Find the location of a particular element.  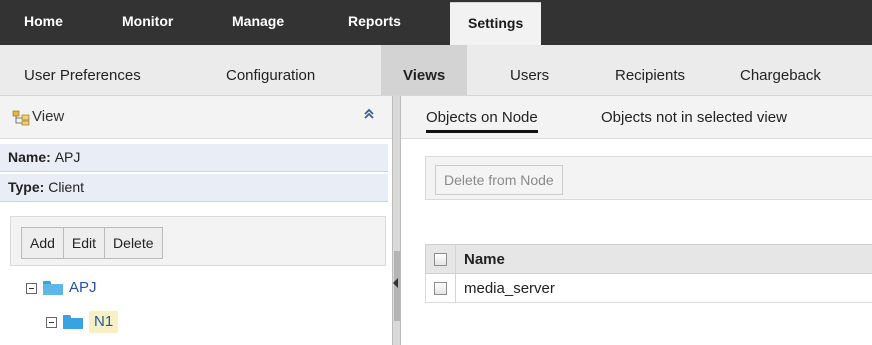

objects-table: Name media_server is located at coordinates (648, 273).